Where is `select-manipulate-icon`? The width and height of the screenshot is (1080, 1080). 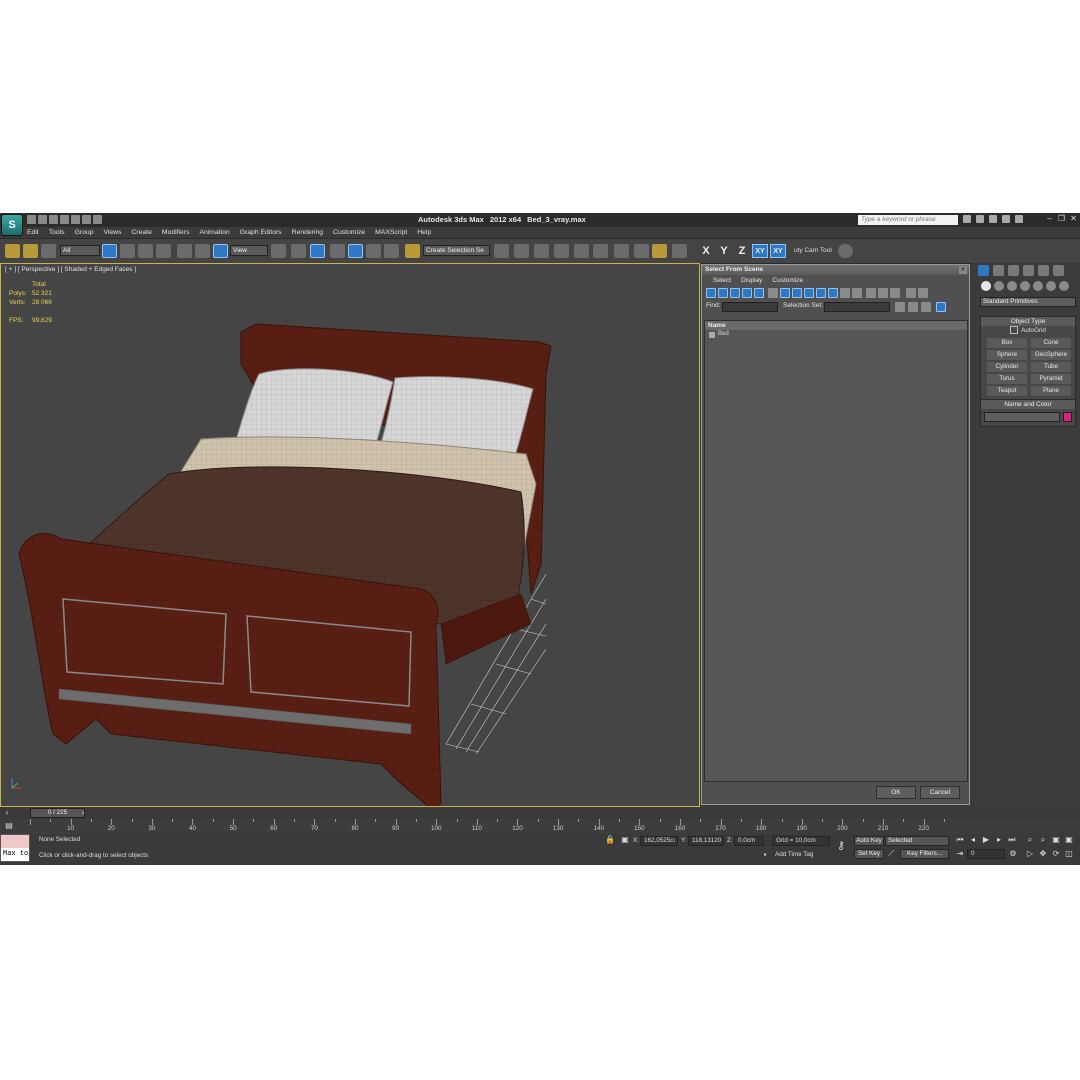
select-manipulate-icon is located at coordinates (298, 251).